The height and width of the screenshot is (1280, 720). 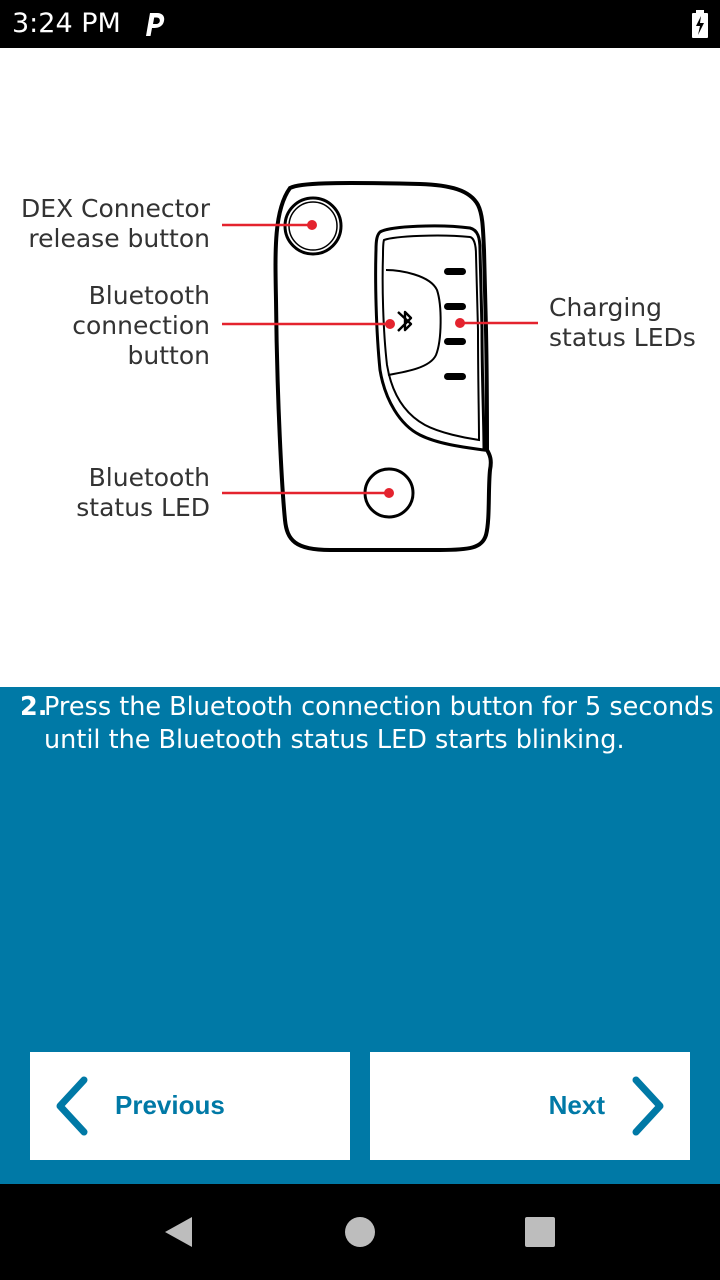 What do you see at coordinates (155, 24) in the screenshot?
I see `parking-icon` at bounding box center [155, 24].